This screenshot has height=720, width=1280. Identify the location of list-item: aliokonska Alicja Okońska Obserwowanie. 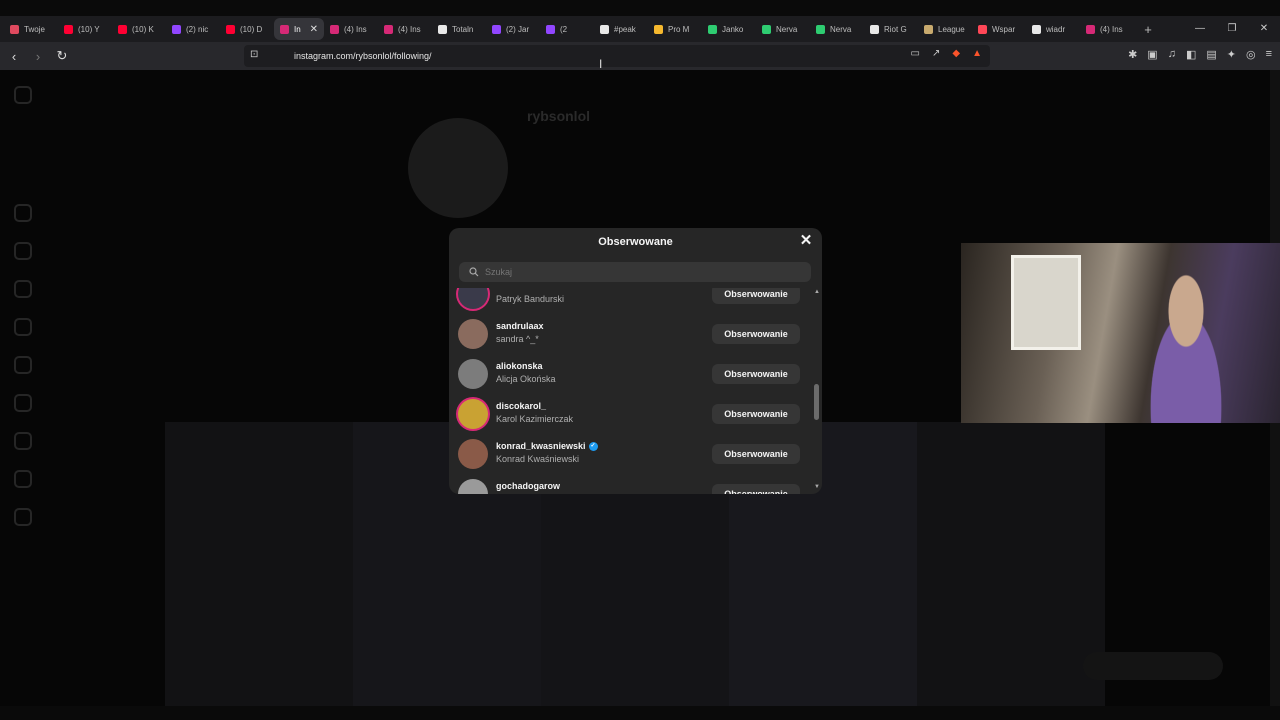
(635, 374).